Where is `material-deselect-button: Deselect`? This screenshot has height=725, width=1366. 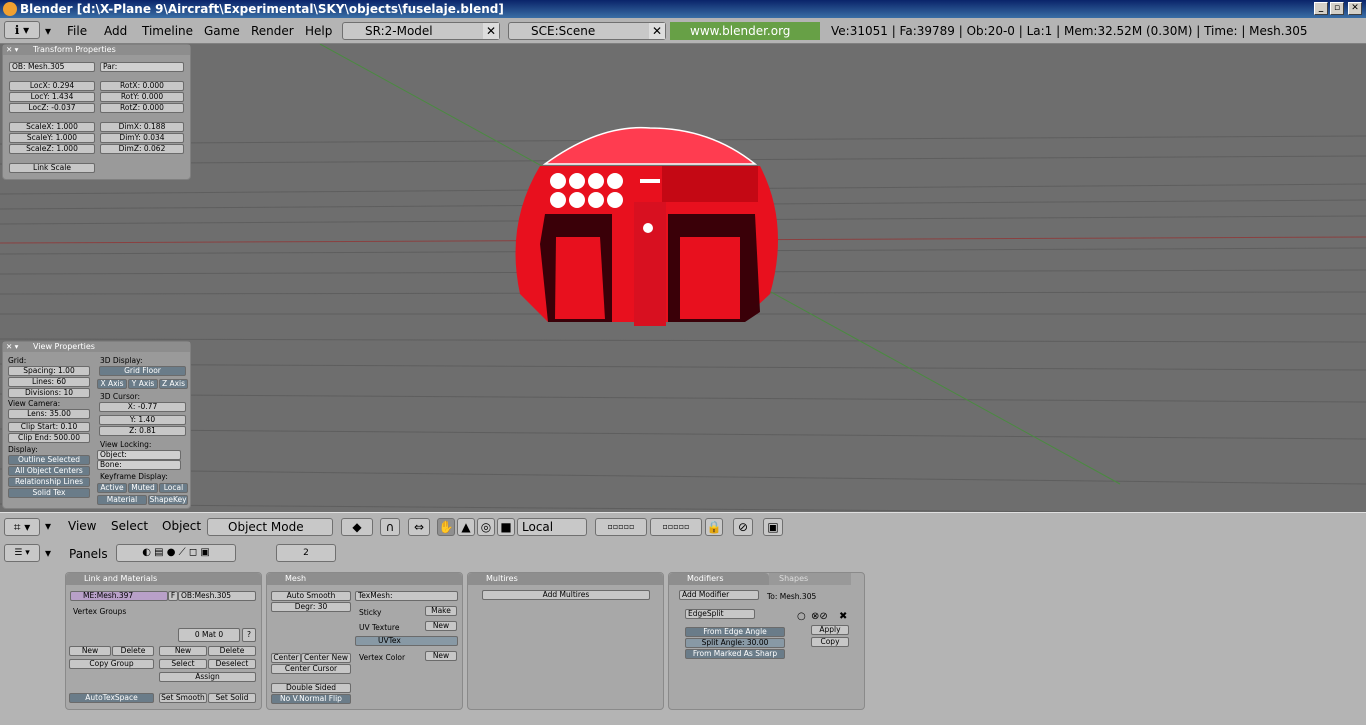
material-deselect-button: Deselect is located at coordinates (232, 664).